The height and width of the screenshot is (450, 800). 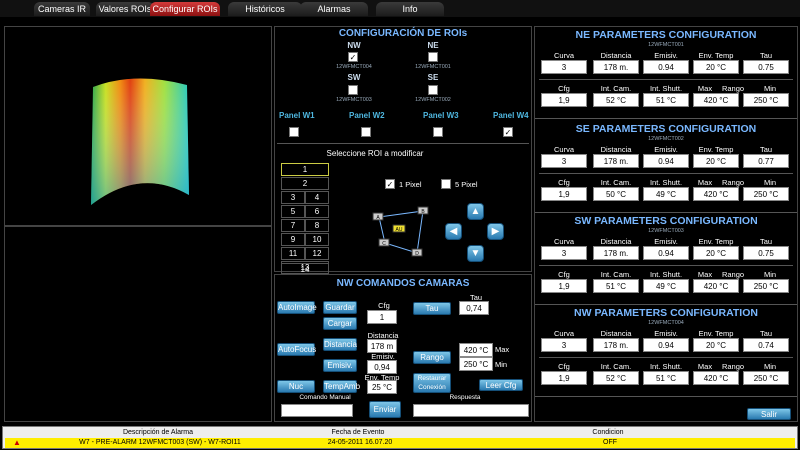 What do you see at coordinates (438, 132) in the screenshot?
I see `panel-w3-checkbox` at bounding box center [438, 132].